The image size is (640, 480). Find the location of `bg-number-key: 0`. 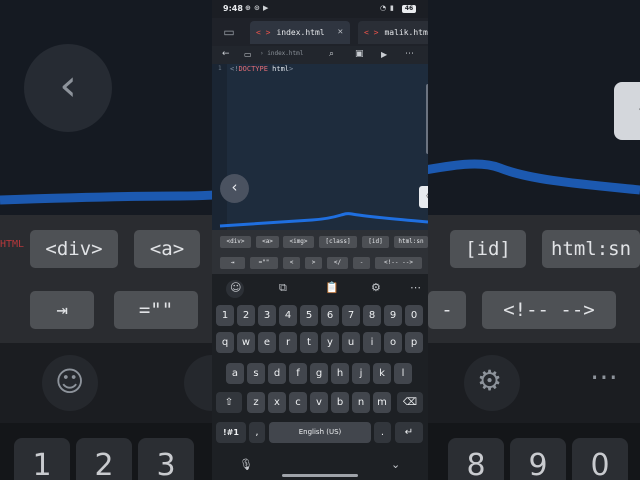

bg-number-key: 0 is located at coordinates (600, 459).